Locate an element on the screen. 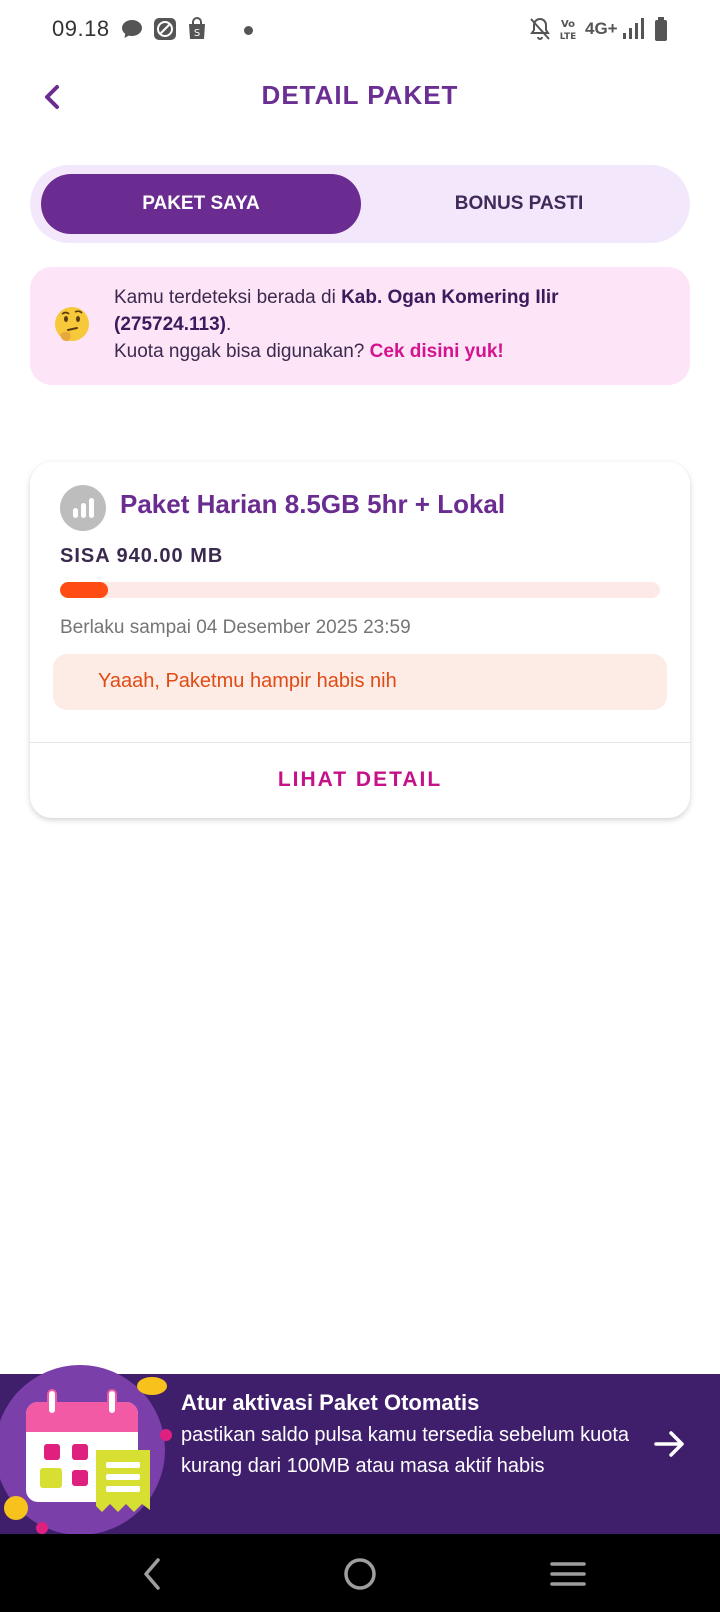  status-time: 09.18 is located at coordinates (81, 28).